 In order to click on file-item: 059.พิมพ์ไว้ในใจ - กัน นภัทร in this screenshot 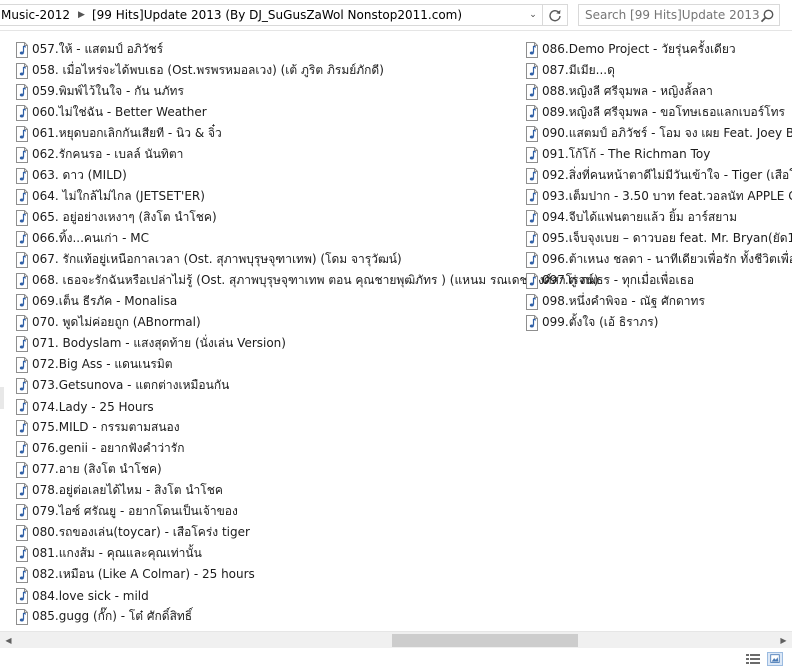, I will do `click(264, 91)`.